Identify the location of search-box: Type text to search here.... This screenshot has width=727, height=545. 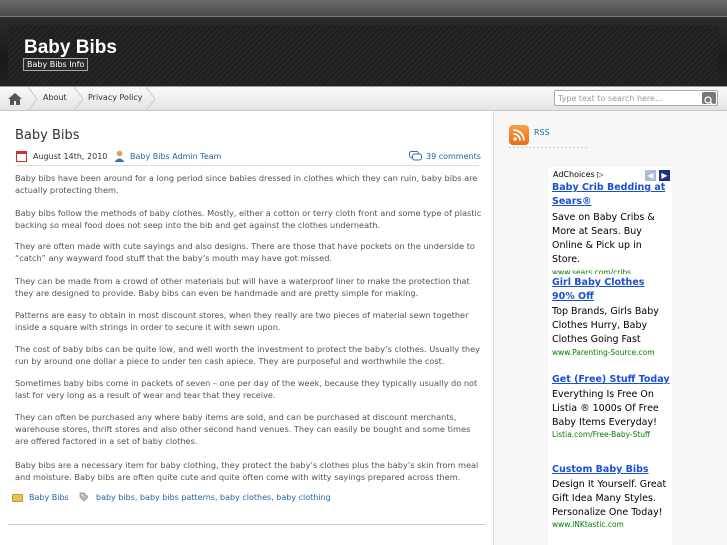
(636, 98).